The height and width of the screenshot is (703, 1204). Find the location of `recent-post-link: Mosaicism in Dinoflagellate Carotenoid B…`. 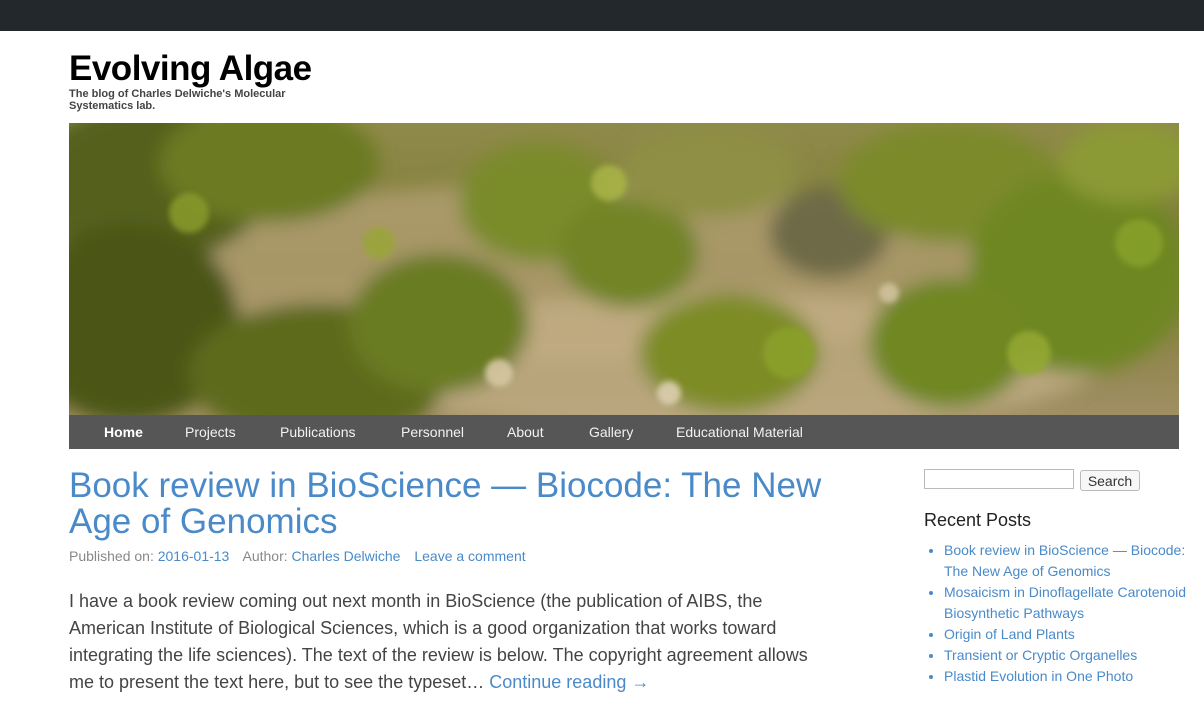

recent-post-link: Mosaicism in Dinoflagellate Carotenoid B… is located at coordinates (1065, 602).